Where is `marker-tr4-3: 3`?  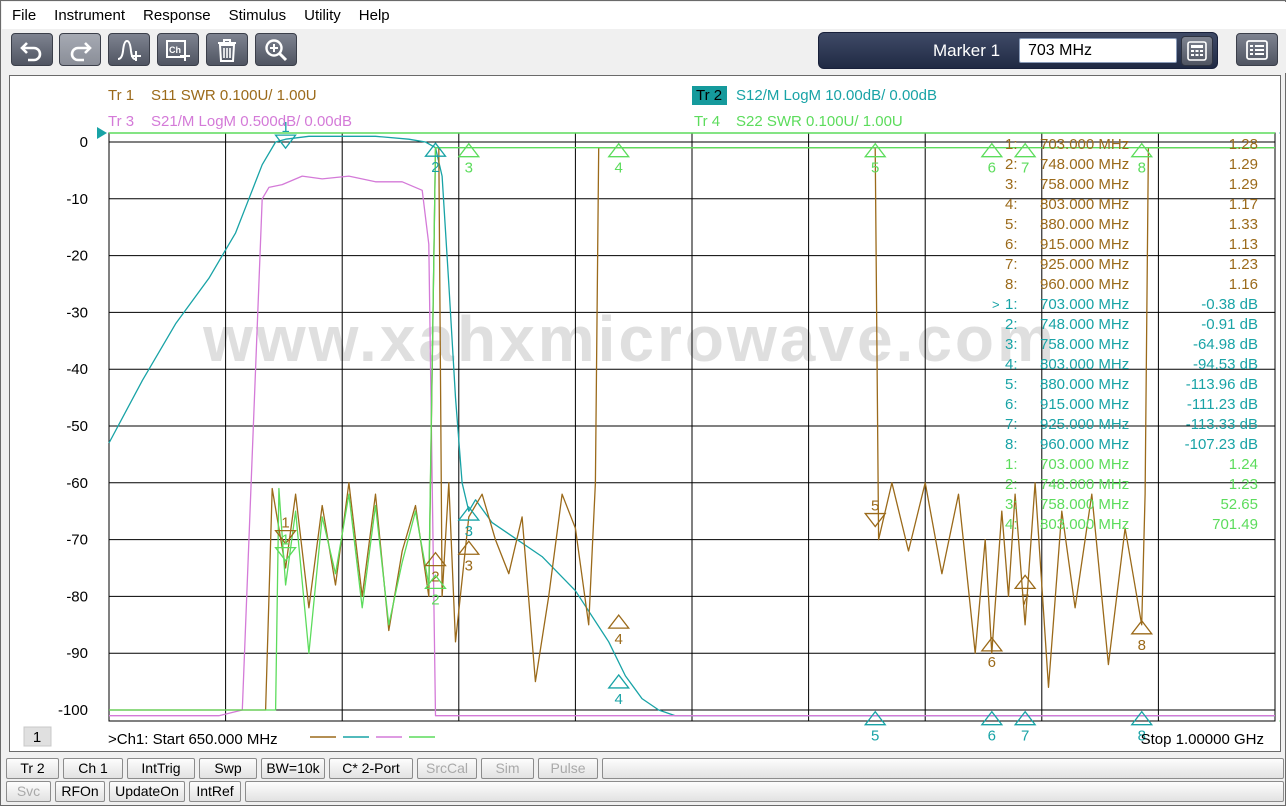
marker-tr4-3: 3 is located at coordinates (469, 159).